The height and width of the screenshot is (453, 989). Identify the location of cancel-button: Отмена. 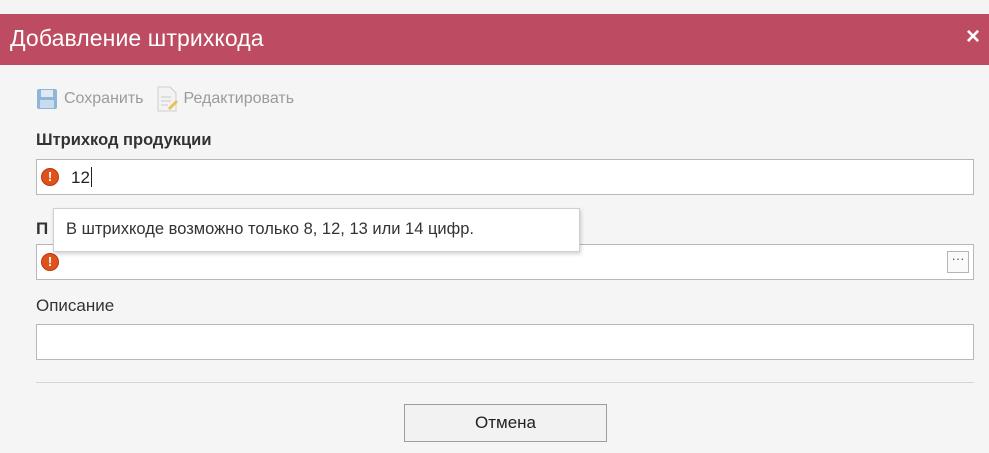
(505, 423).